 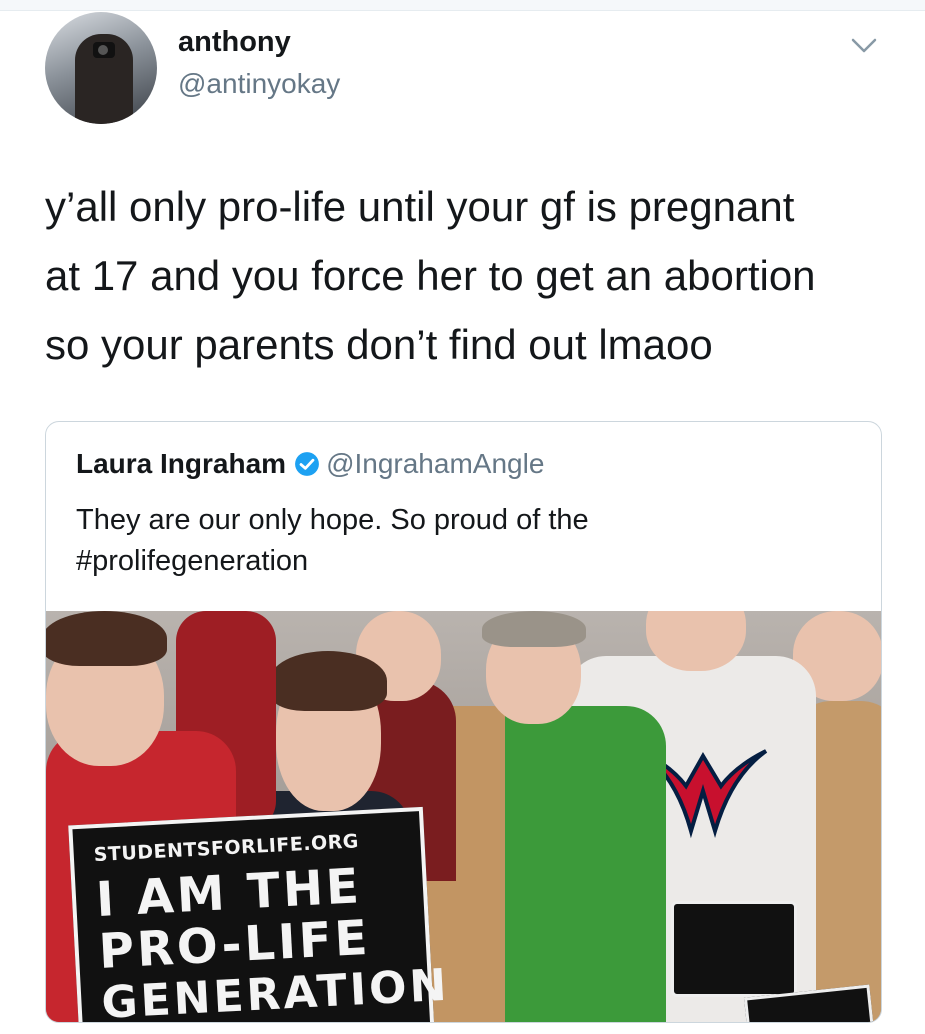 What do you see at coordinates (734, 949) in the screenshot?
I see `background-sign` at bounding box center [734, 949].